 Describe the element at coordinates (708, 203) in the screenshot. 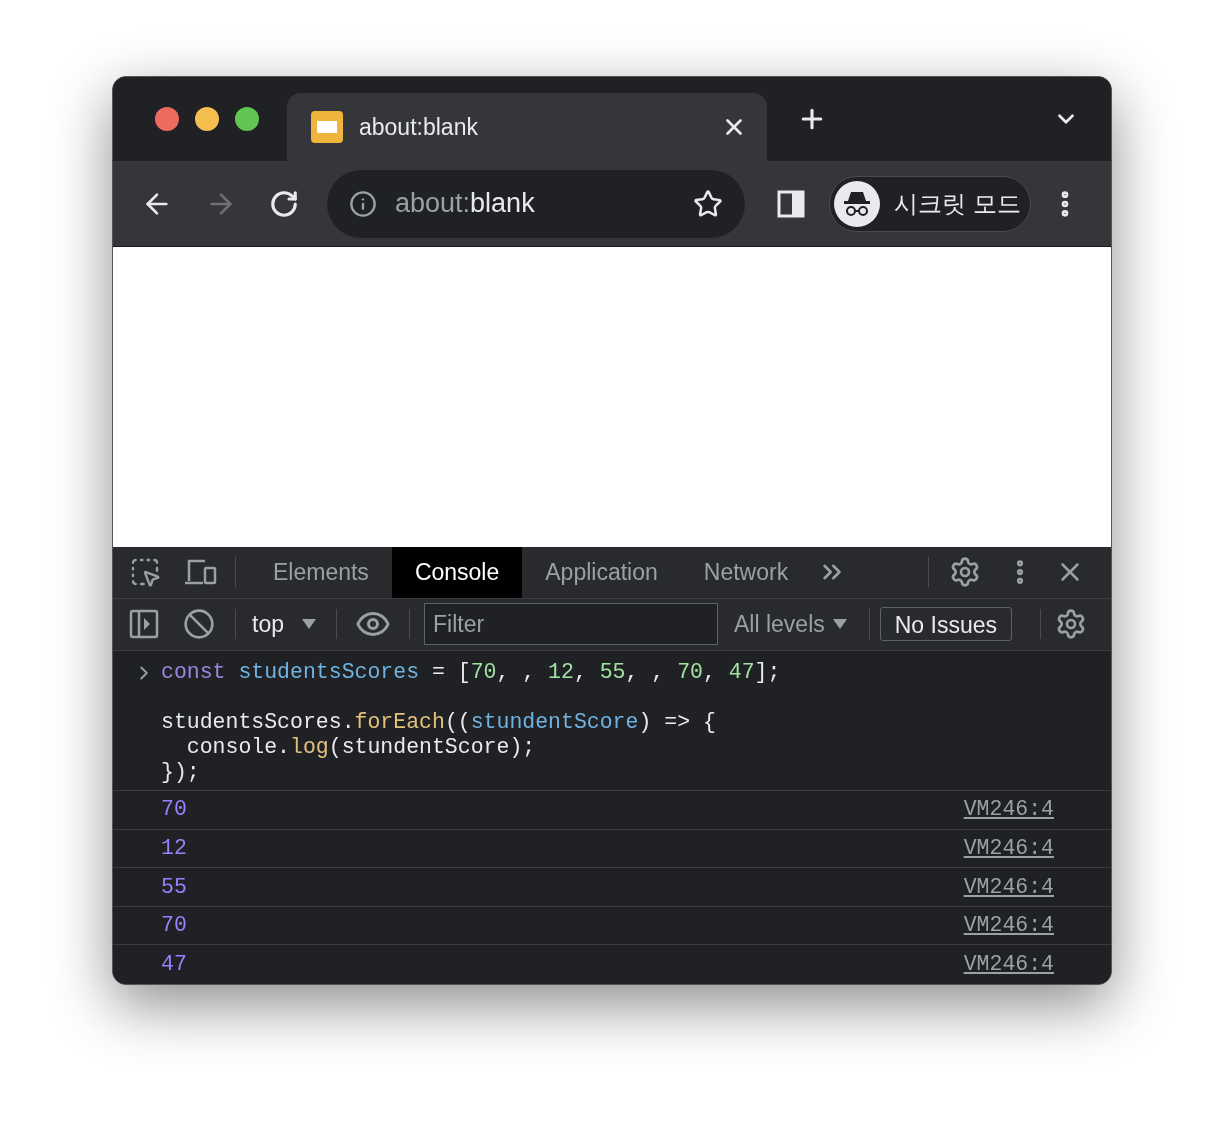

I see `bookmark-star-icon` at that location.